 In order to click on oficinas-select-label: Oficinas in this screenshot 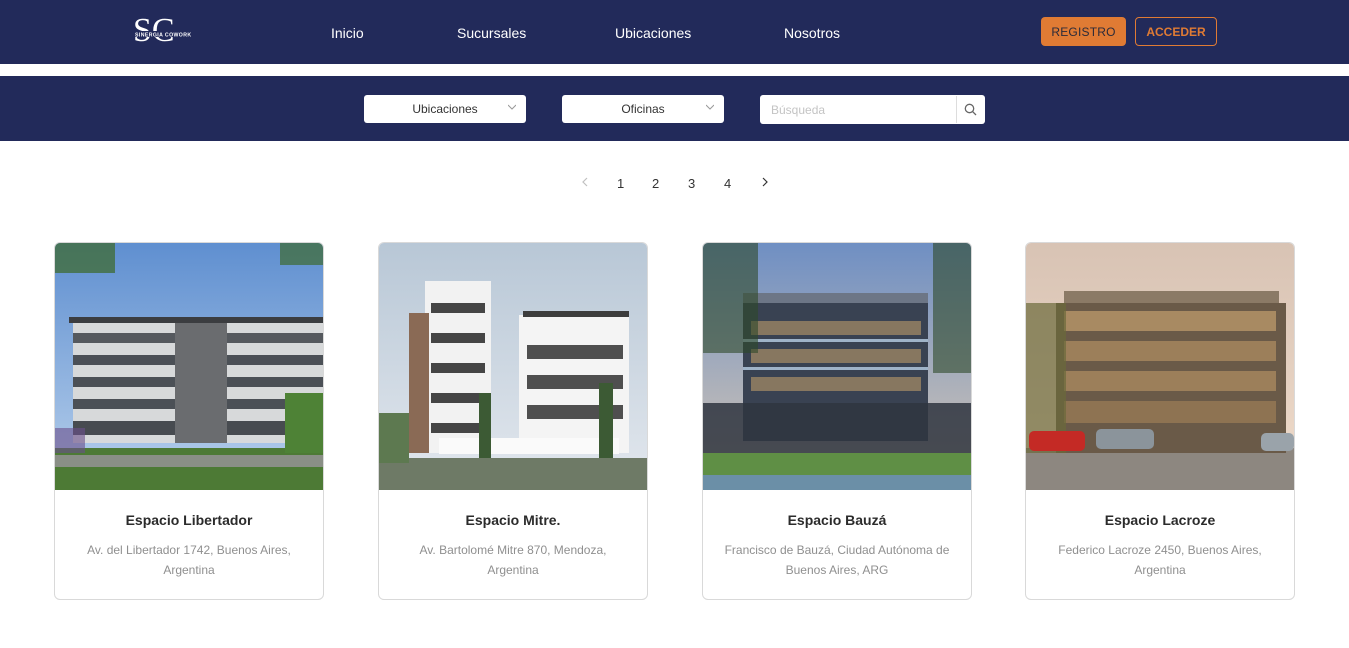, I will do `click(643, 109)`.